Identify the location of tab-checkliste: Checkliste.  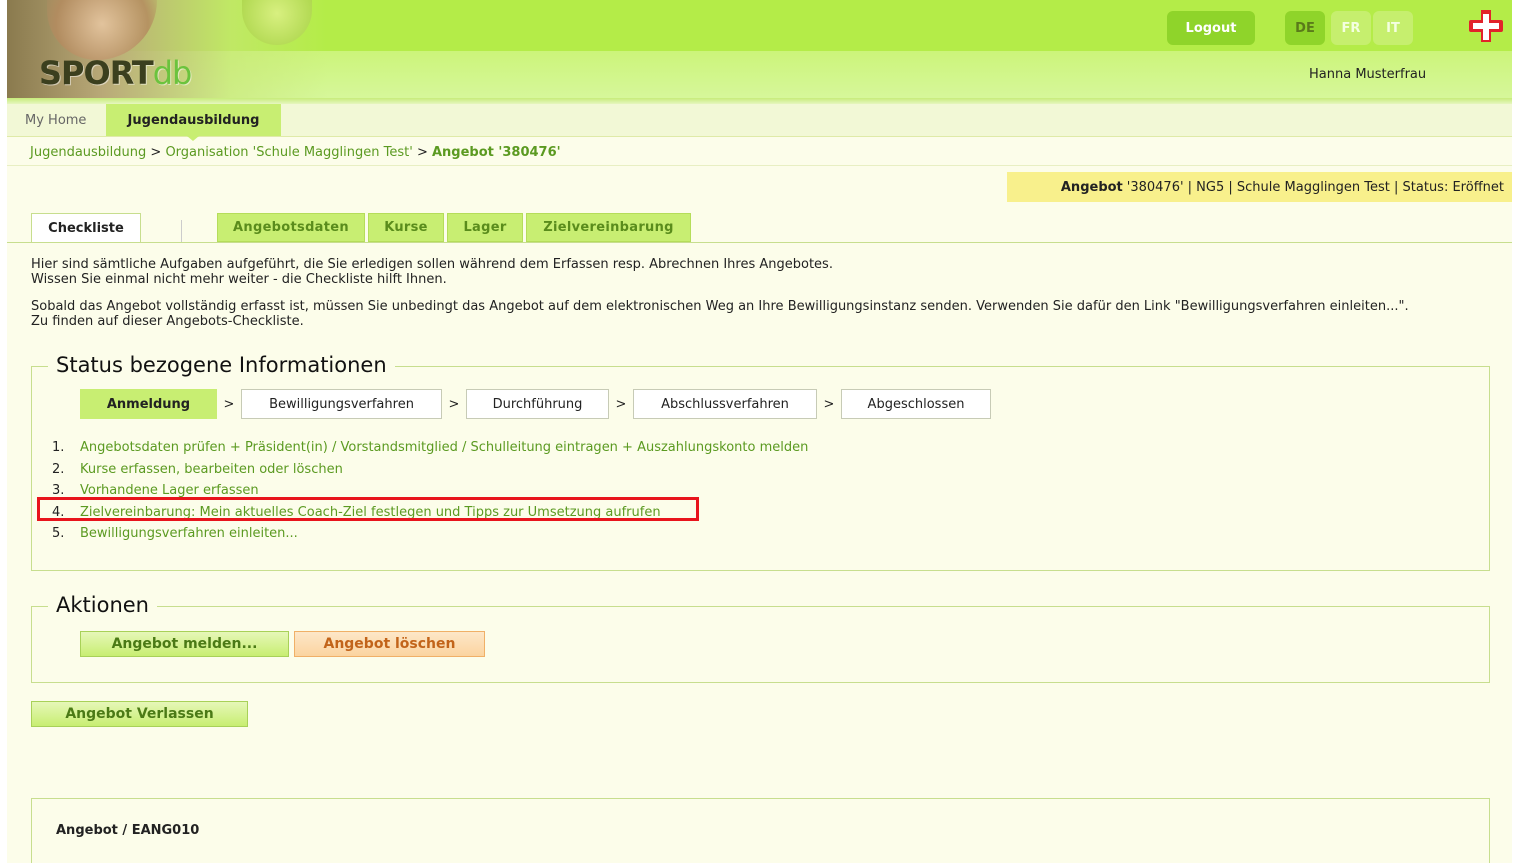
(86, 228).